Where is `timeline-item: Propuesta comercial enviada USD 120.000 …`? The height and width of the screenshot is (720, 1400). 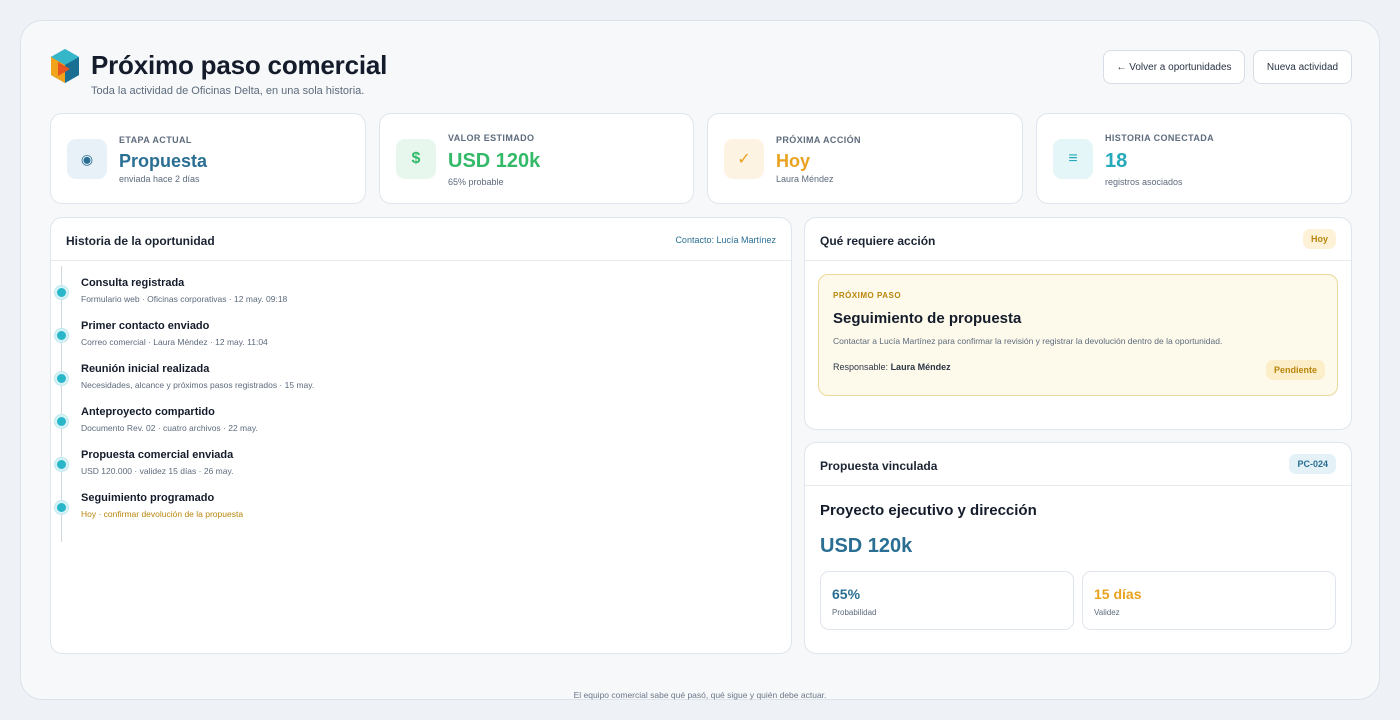 timeline-item: Propuesta comercial enviada USD 120.000 … is located at coordinates (401, 469).